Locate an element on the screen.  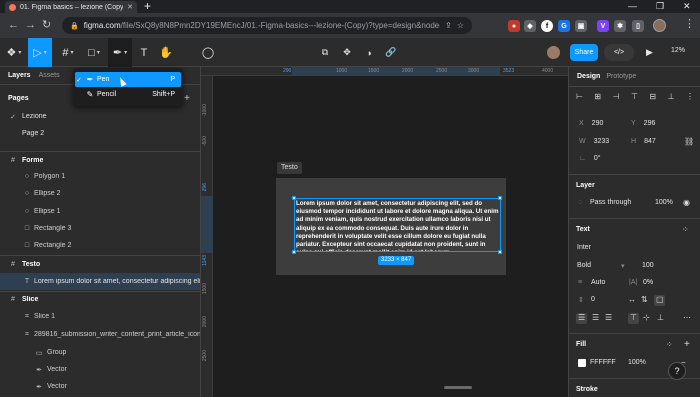
layer-item: ⌗ Slice 1 is located at coordinates (100, 316).